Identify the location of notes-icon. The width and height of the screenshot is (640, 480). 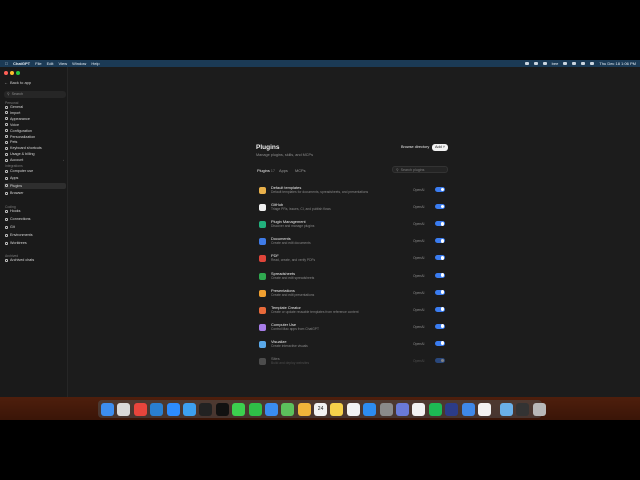
(337, 409).